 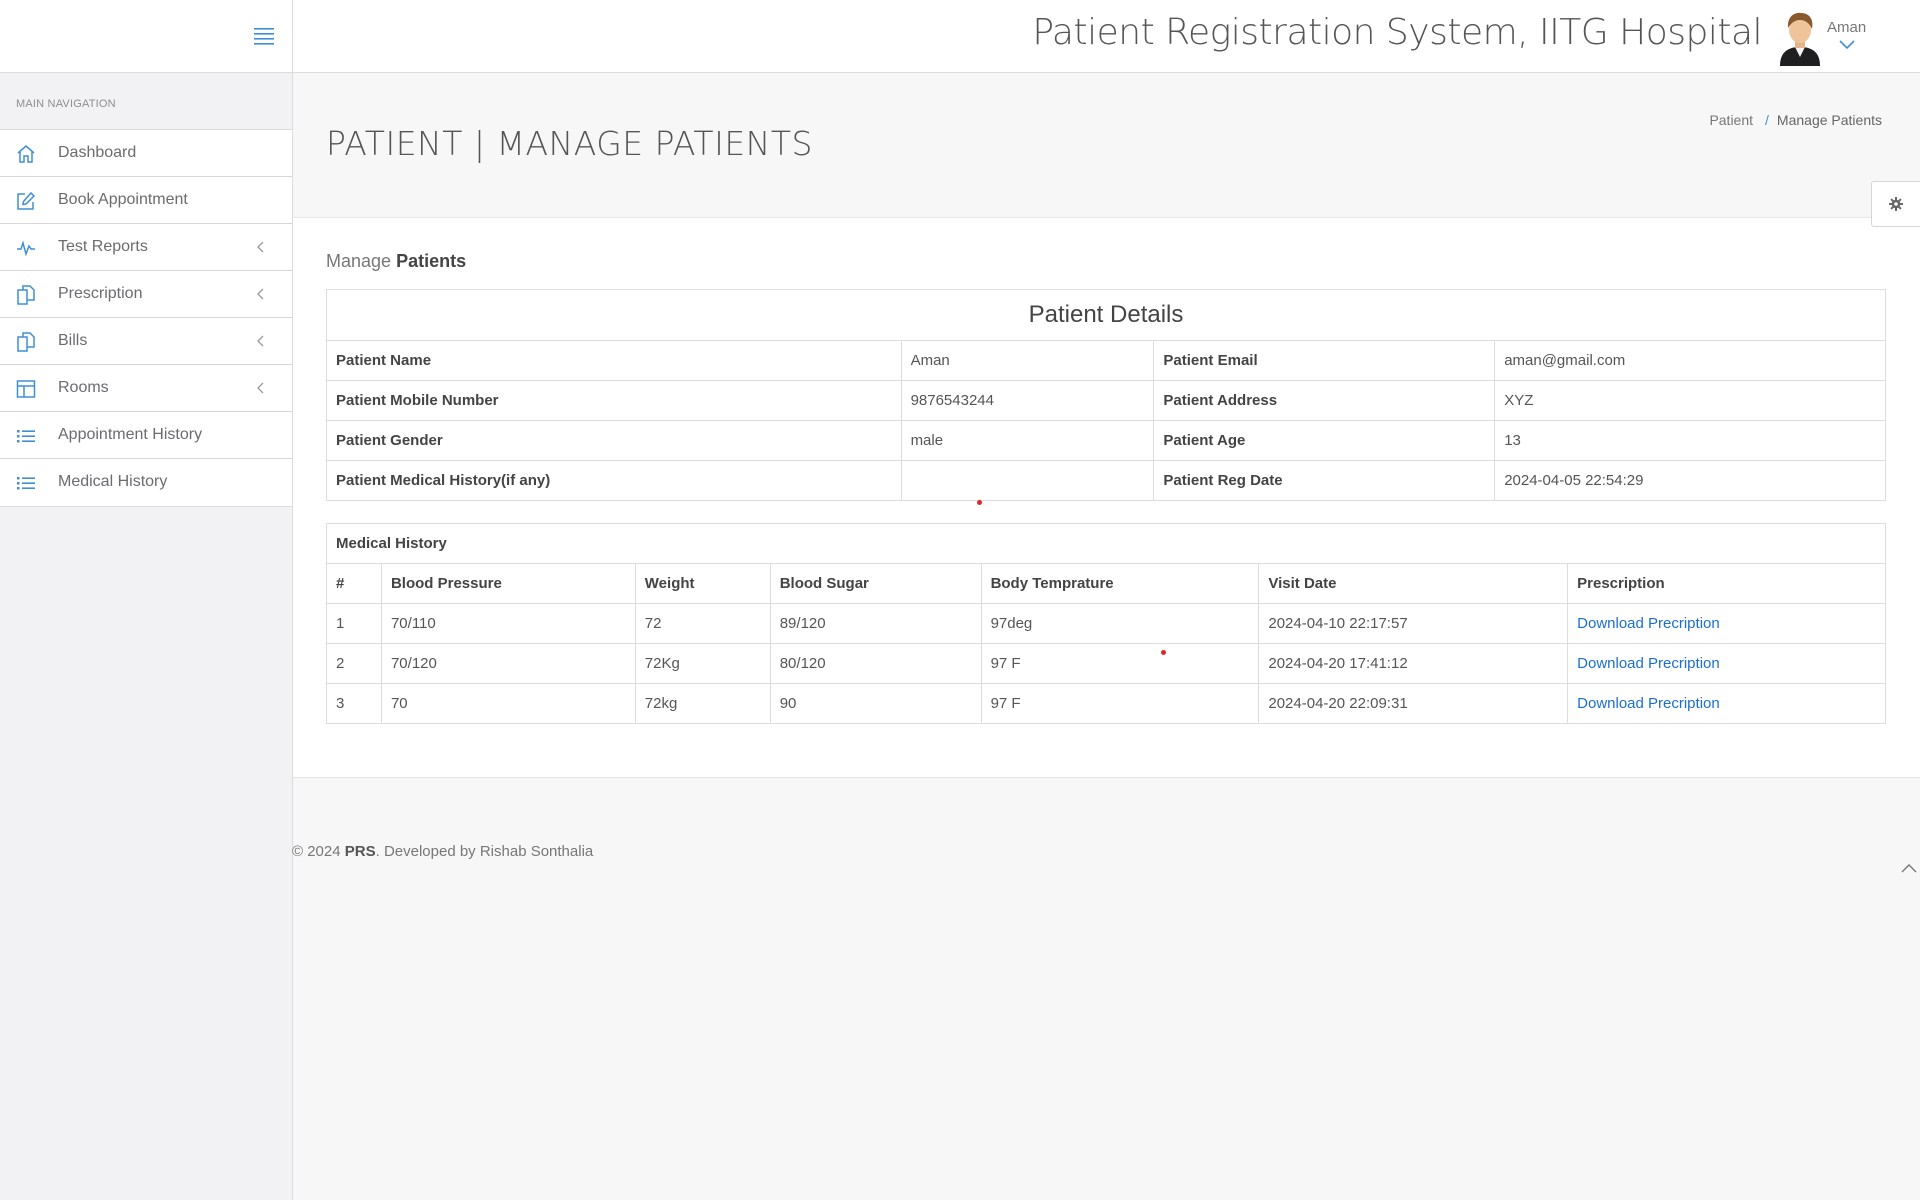 What do you see at coordinates (26, 200) in the screenshot?
I see `edit-icon` at bounding box center [26, 200].